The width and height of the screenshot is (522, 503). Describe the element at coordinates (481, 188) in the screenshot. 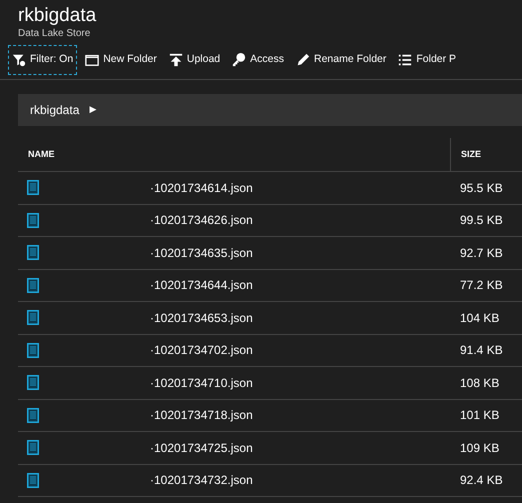

I see `file-size: 95.5 KB` at that location.